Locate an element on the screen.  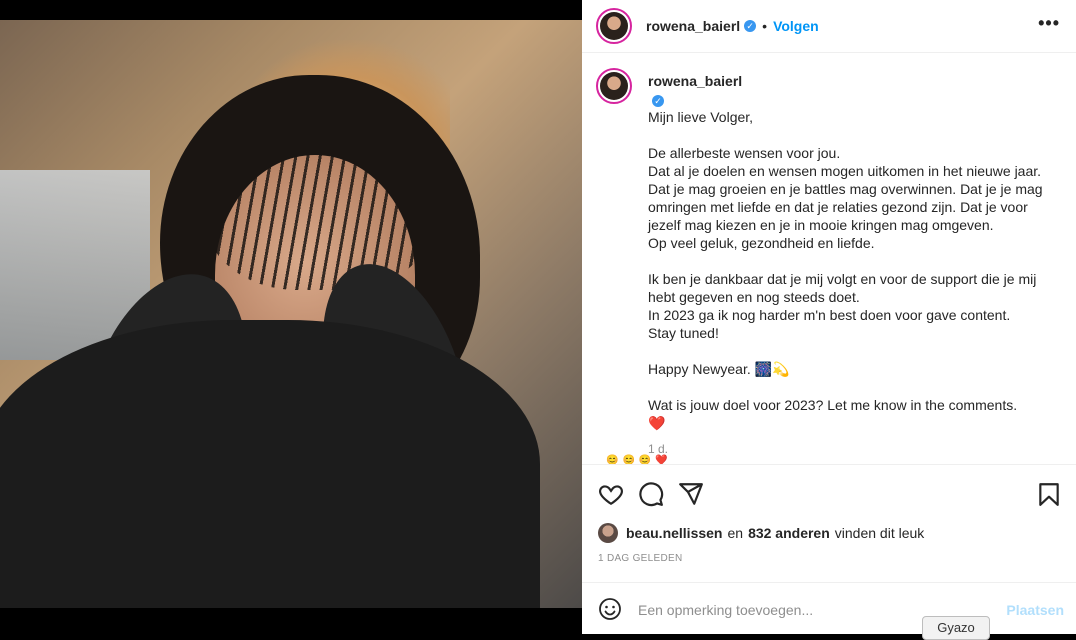
emoji-icon is located at coordinates (610, 609).